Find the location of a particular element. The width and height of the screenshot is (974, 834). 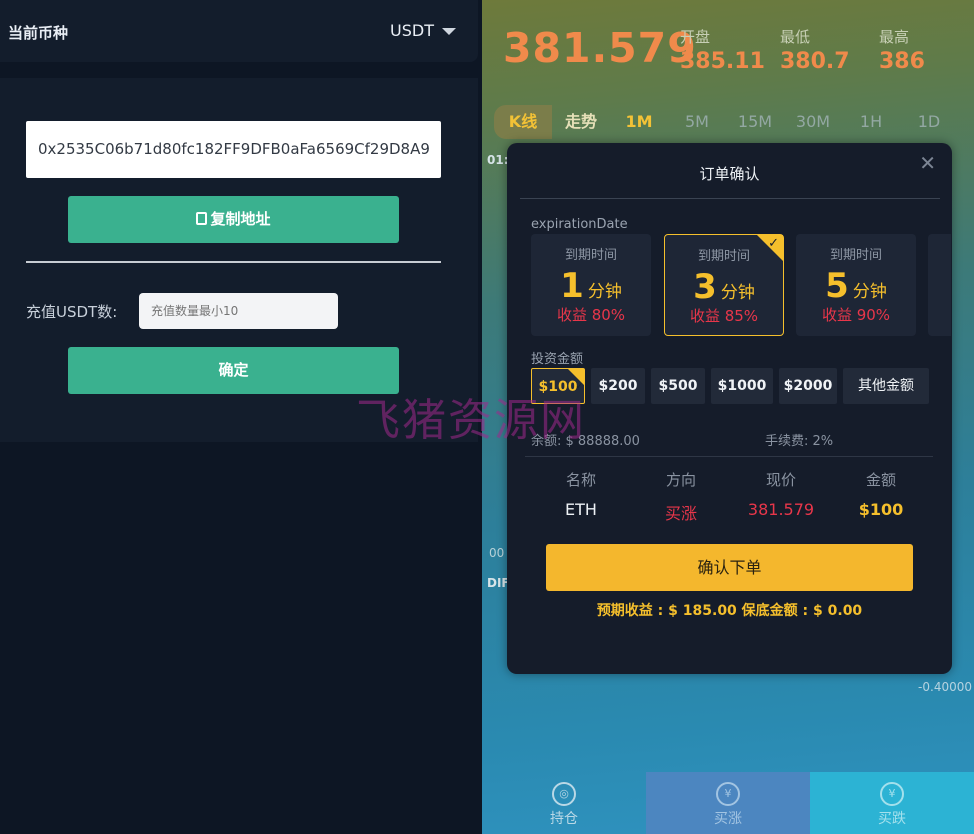

low-stat: 最低 380.7 is located at coordinates (815, 50).